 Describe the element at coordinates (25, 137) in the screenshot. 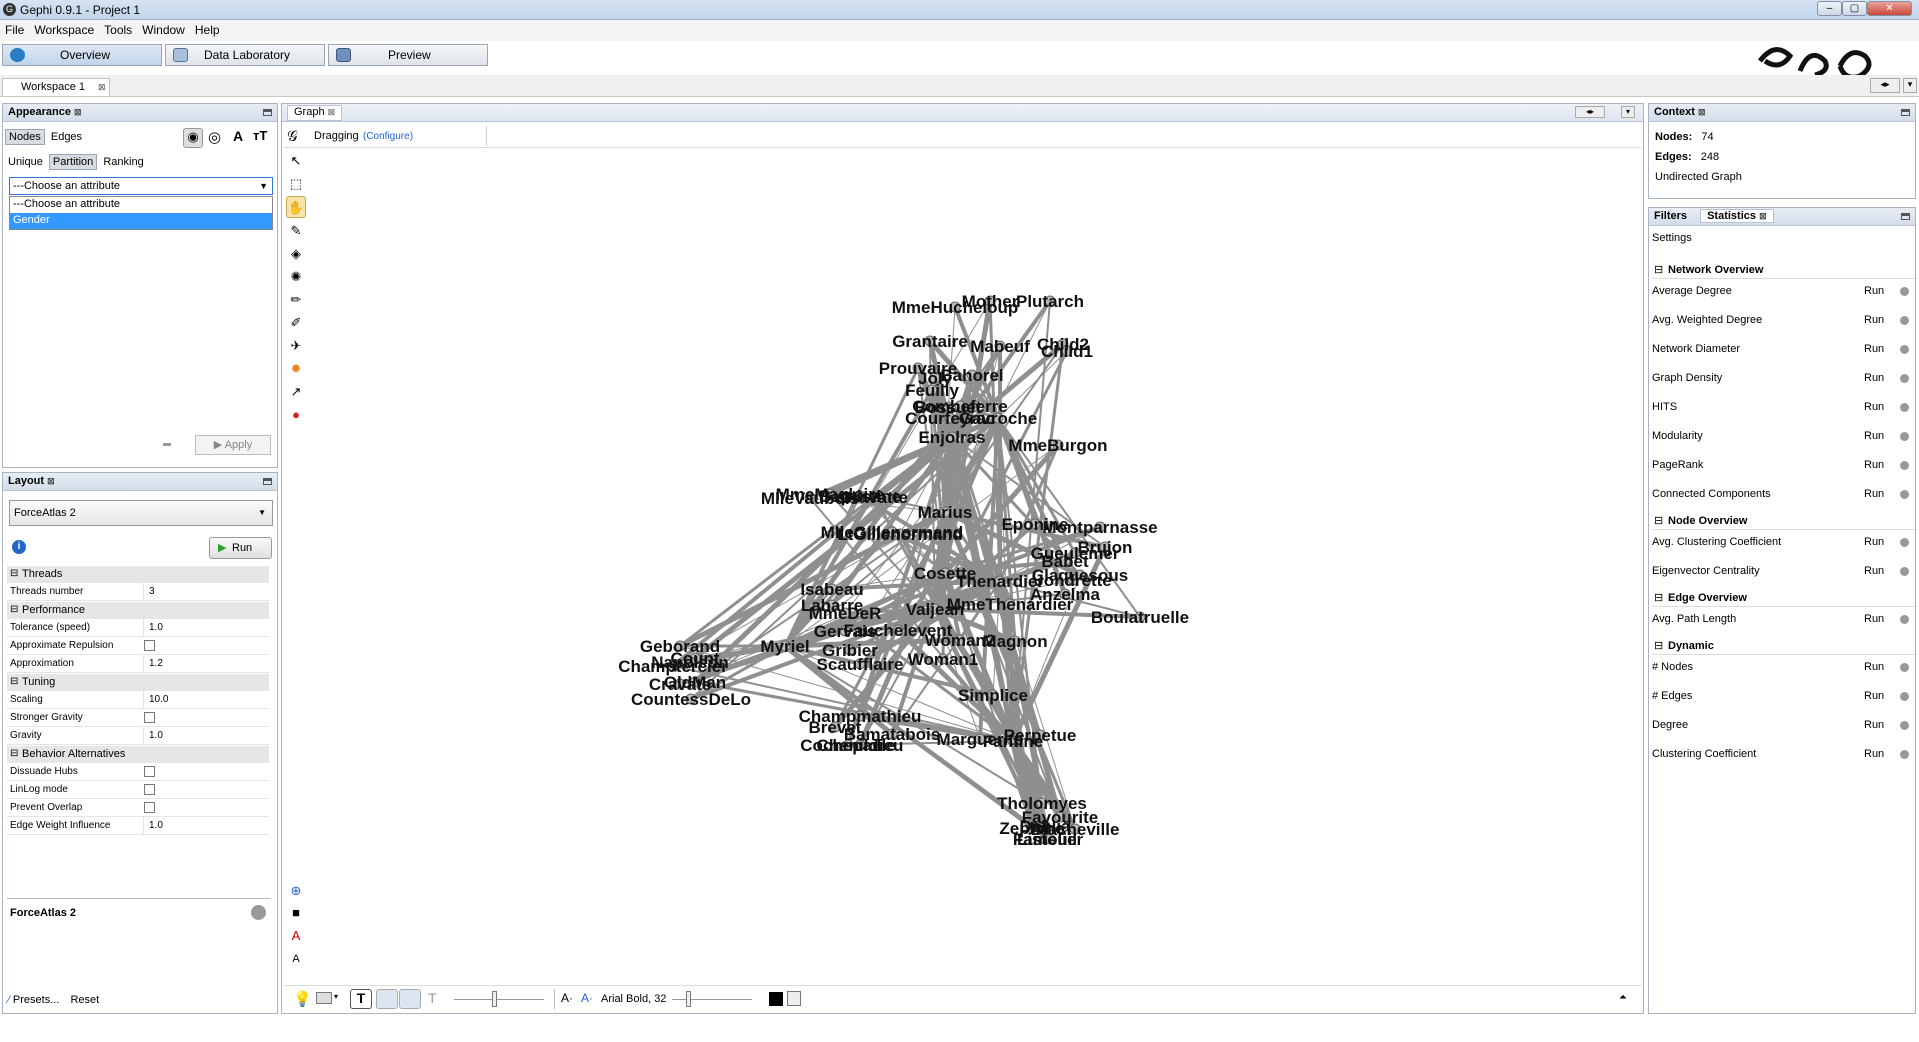

I see `tab-nodes: Nodes` at that location.